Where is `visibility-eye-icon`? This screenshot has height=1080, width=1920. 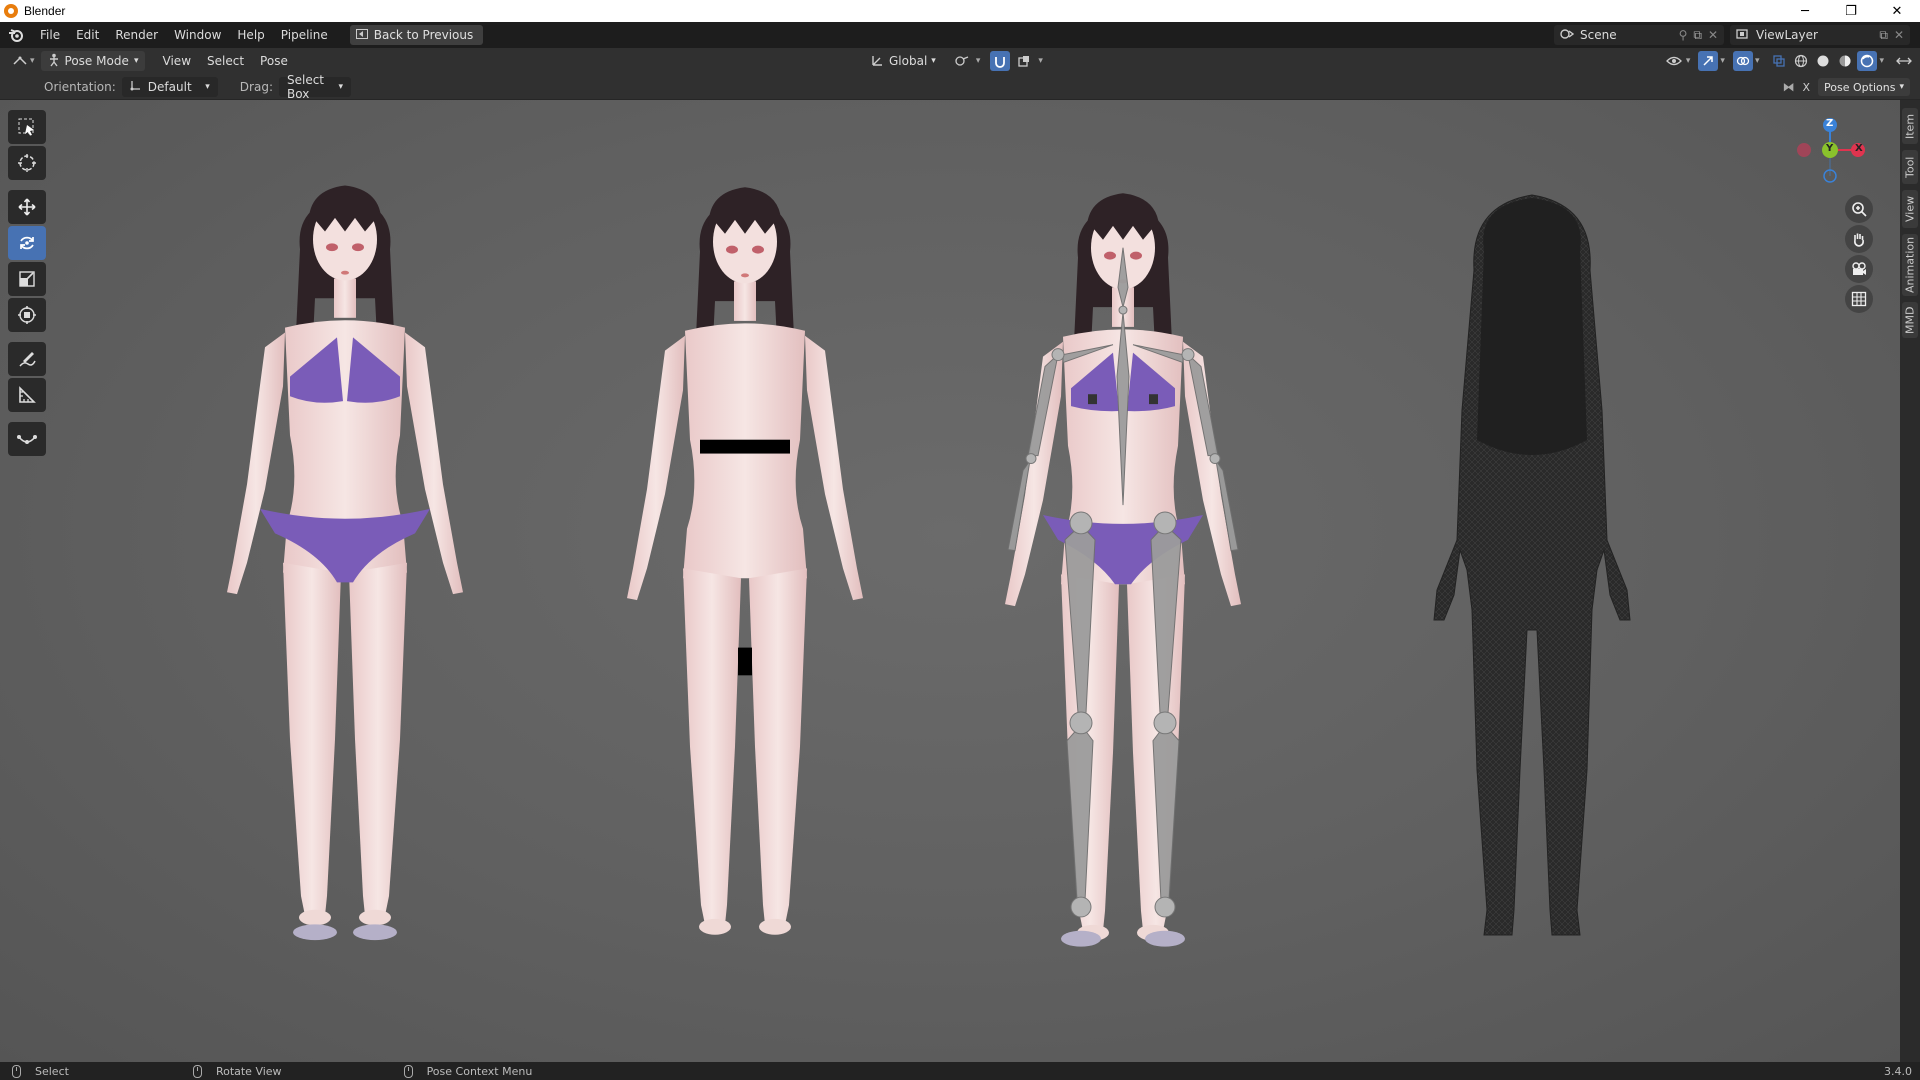
visibility-eye-icon is located at coordinates (1674, 61).